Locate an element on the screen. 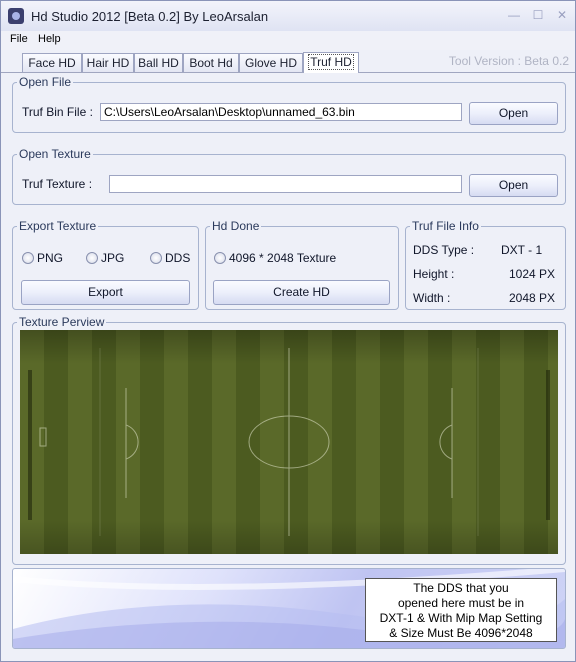 This screenshot has width=576, height=662. truf-bin-file-label: Truf Bin File : is located at coordinates (57, 112).